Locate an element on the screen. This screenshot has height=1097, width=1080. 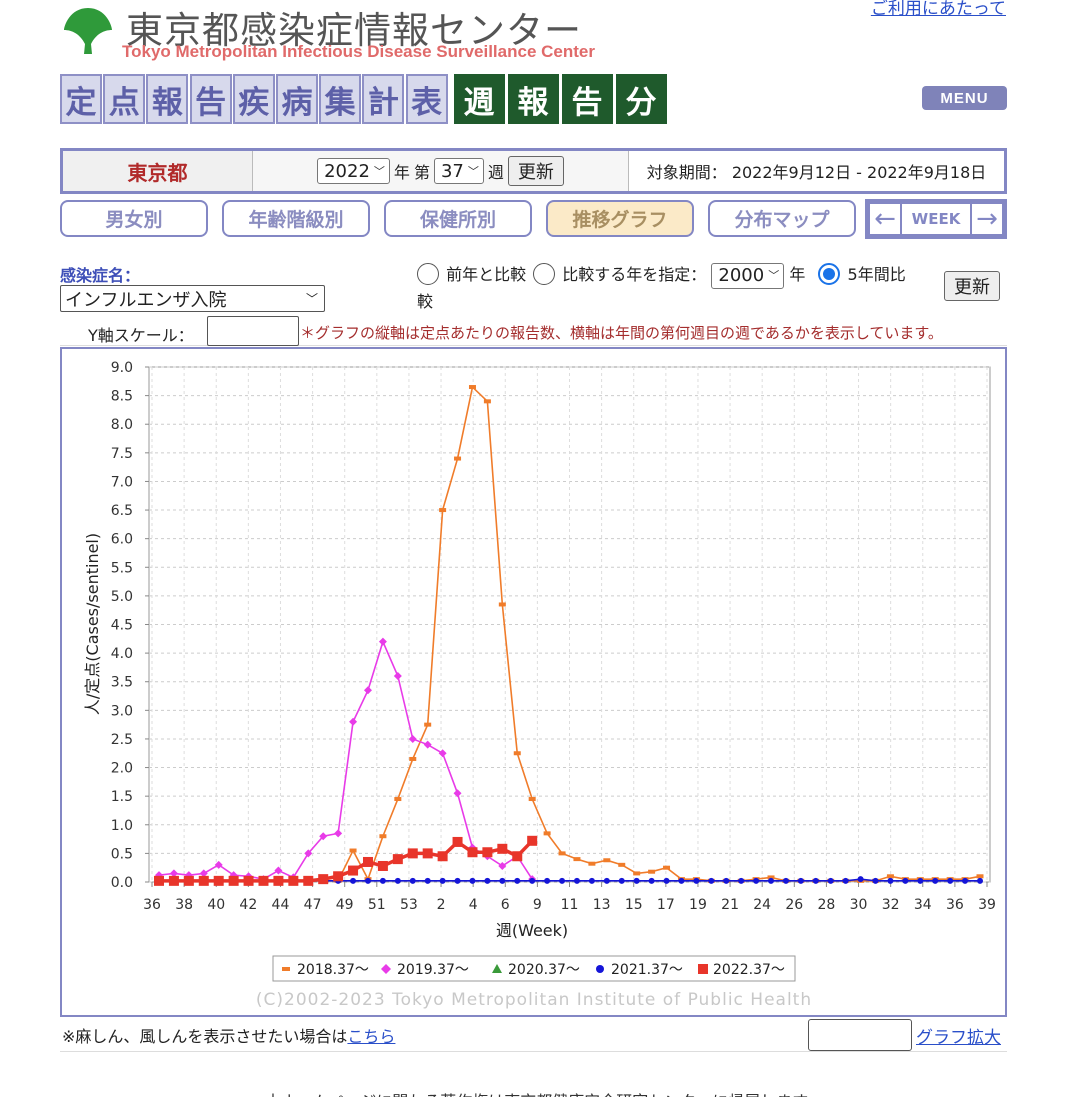
y-tick-label: 3.0 is located at coordinates (122, 711).